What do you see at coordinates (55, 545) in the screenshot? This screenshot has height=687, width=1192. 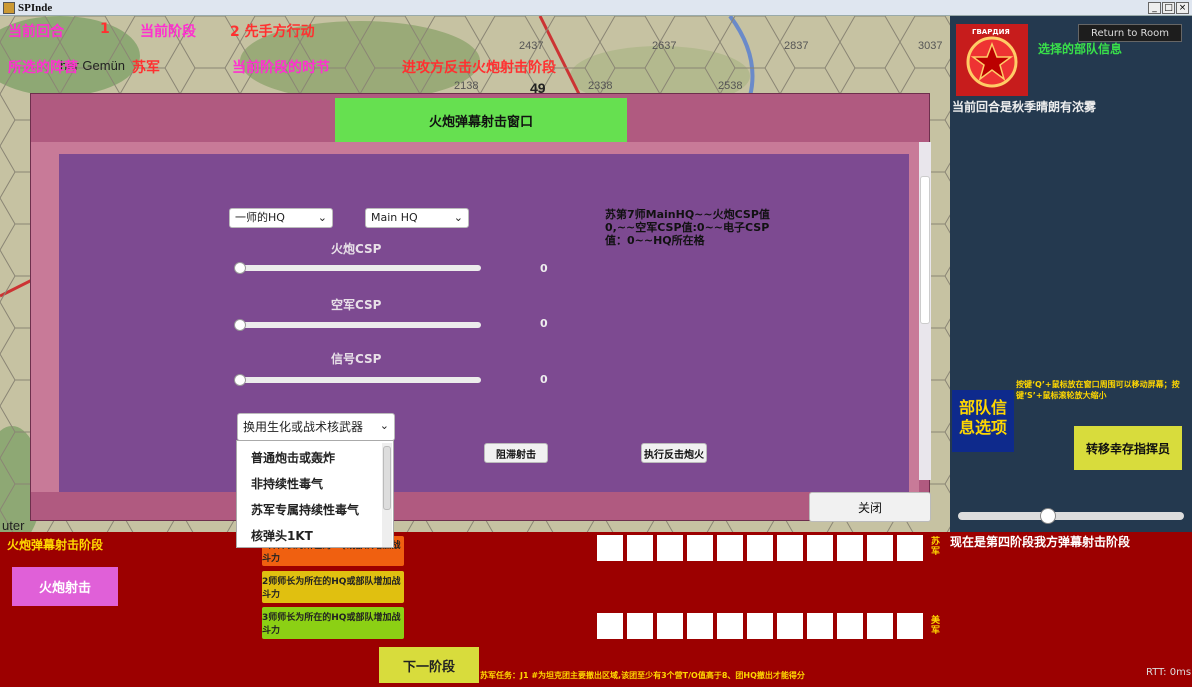 I see `phase-title: 火炮弹幕射击阶段` at bounding box center [55, 545].